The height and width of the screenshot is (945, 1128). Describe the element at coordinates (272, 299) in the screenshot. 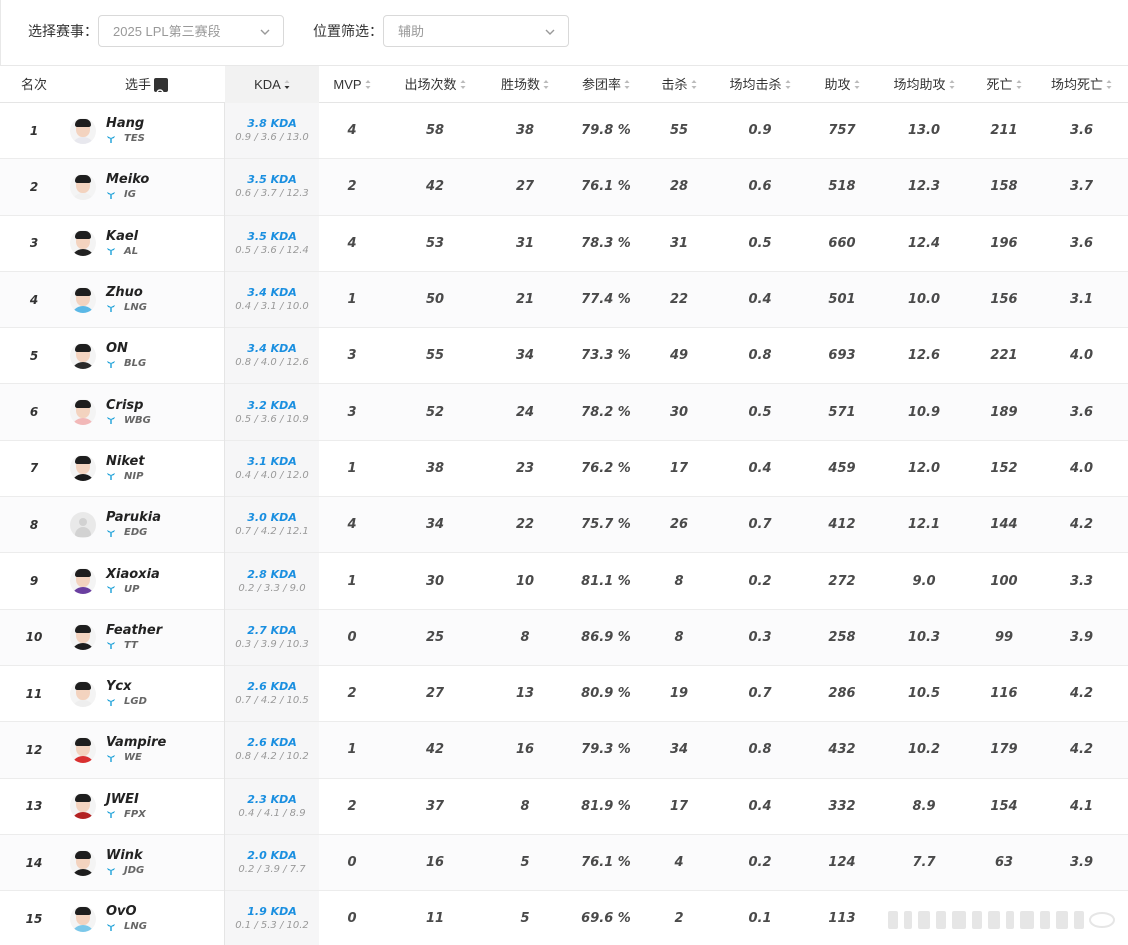

I see `kda-cell: 3.4 KDA 0.4 / 3.1 / 10.0` at that location.